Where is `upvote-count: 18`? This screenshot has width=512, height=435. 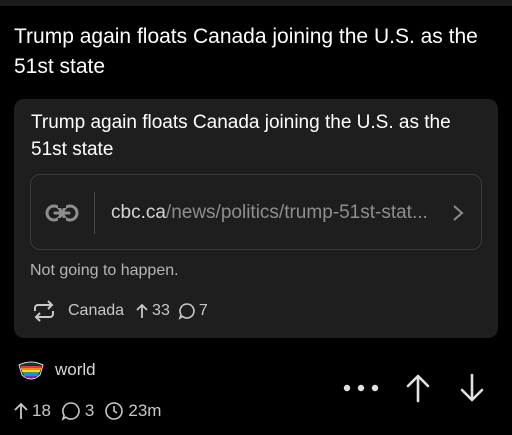
upvote-count: 18 is located at coordinates (41, 410).